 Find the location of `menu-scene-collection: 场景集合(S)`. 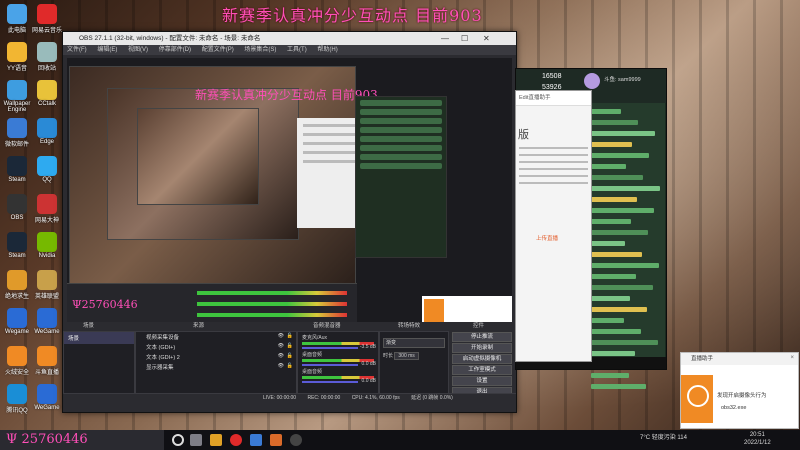

menu-scene-collection: 场景集合(S) is located at coordinates (260, 50).